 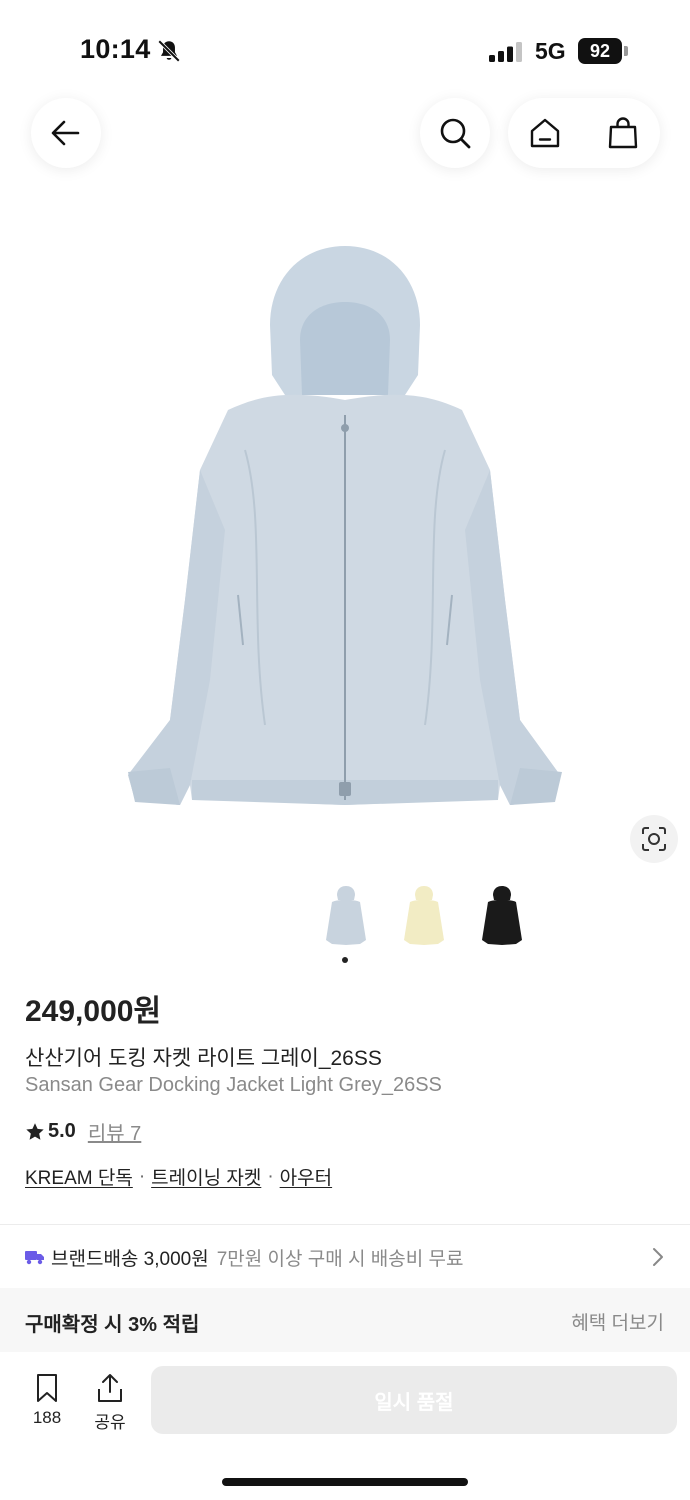 I want to click on tag-training-jacket: 트레이닝 자켓, so click(x=206, y=1176).